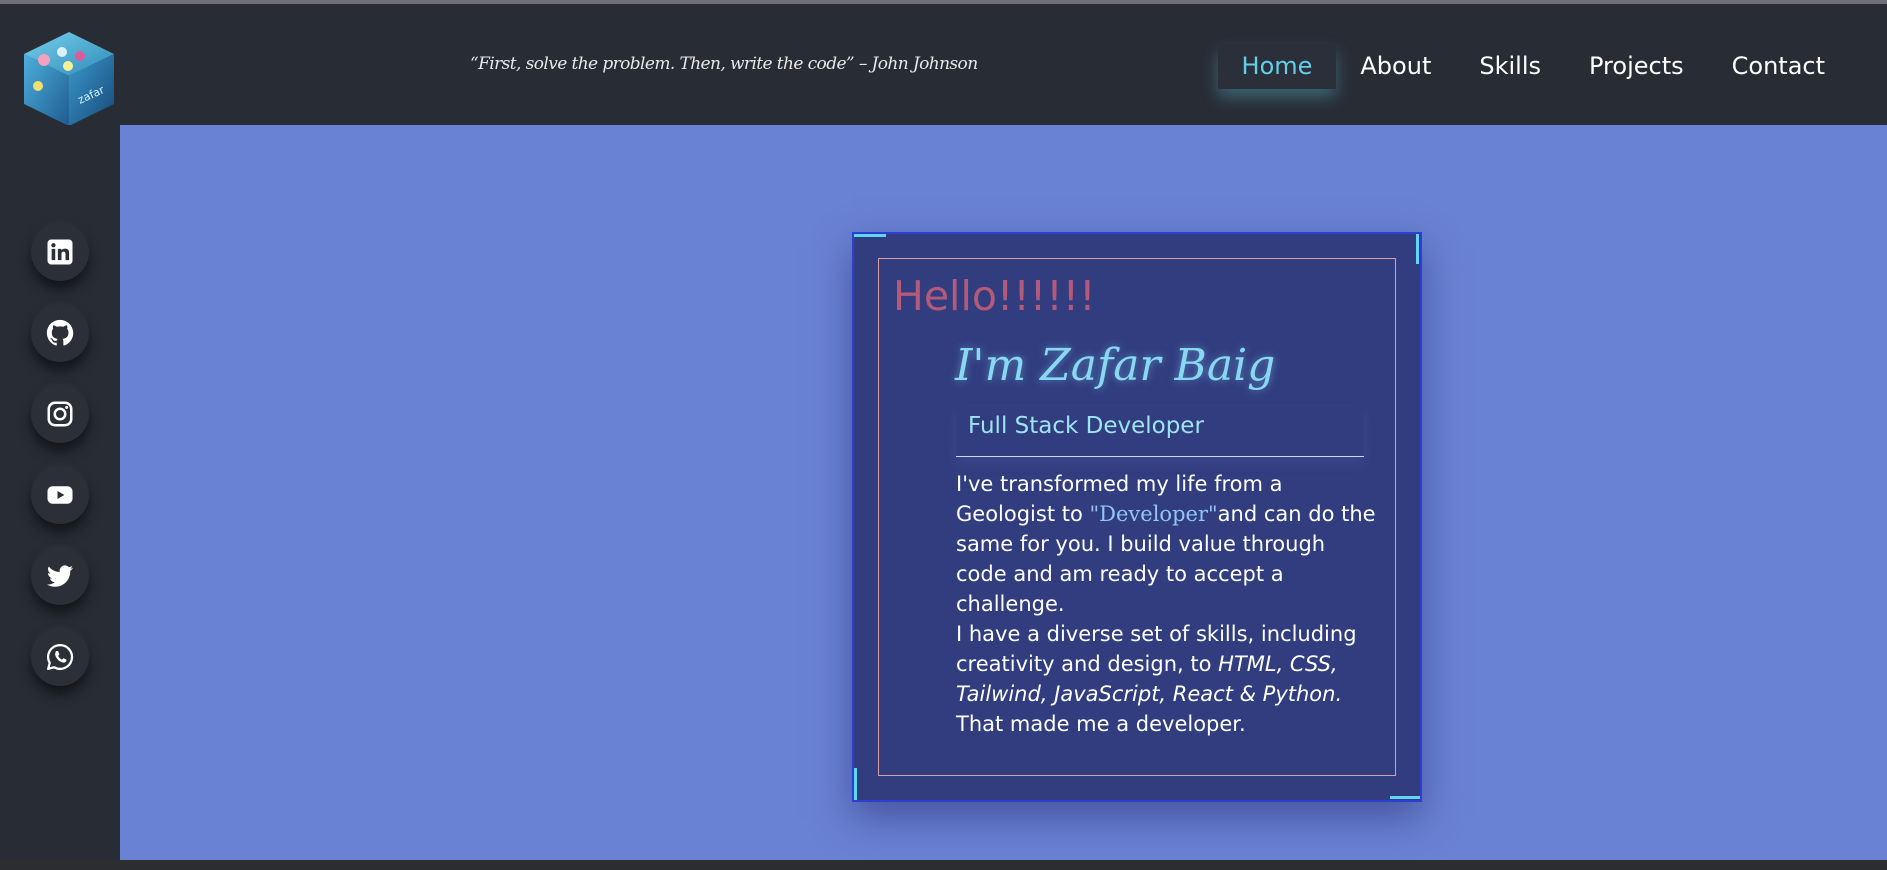 The height and width of the screenshot is (870, 1887). What do you see at coordinates (1395, 66) in the screenshot?
I see `nav-about: About` at bounding box center [1395, 66].